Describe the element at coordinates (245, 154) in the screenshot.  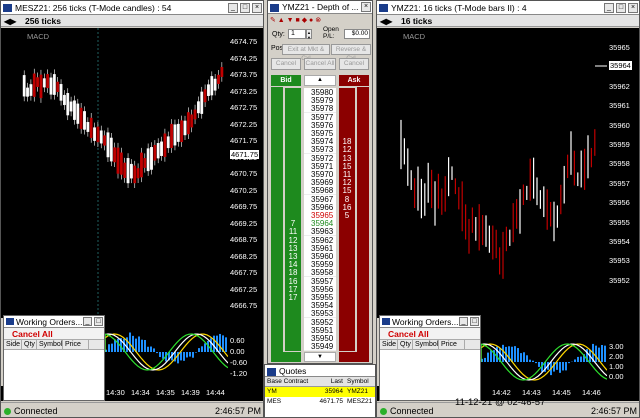
I see `current-price-badge: 4671.75` at that location.